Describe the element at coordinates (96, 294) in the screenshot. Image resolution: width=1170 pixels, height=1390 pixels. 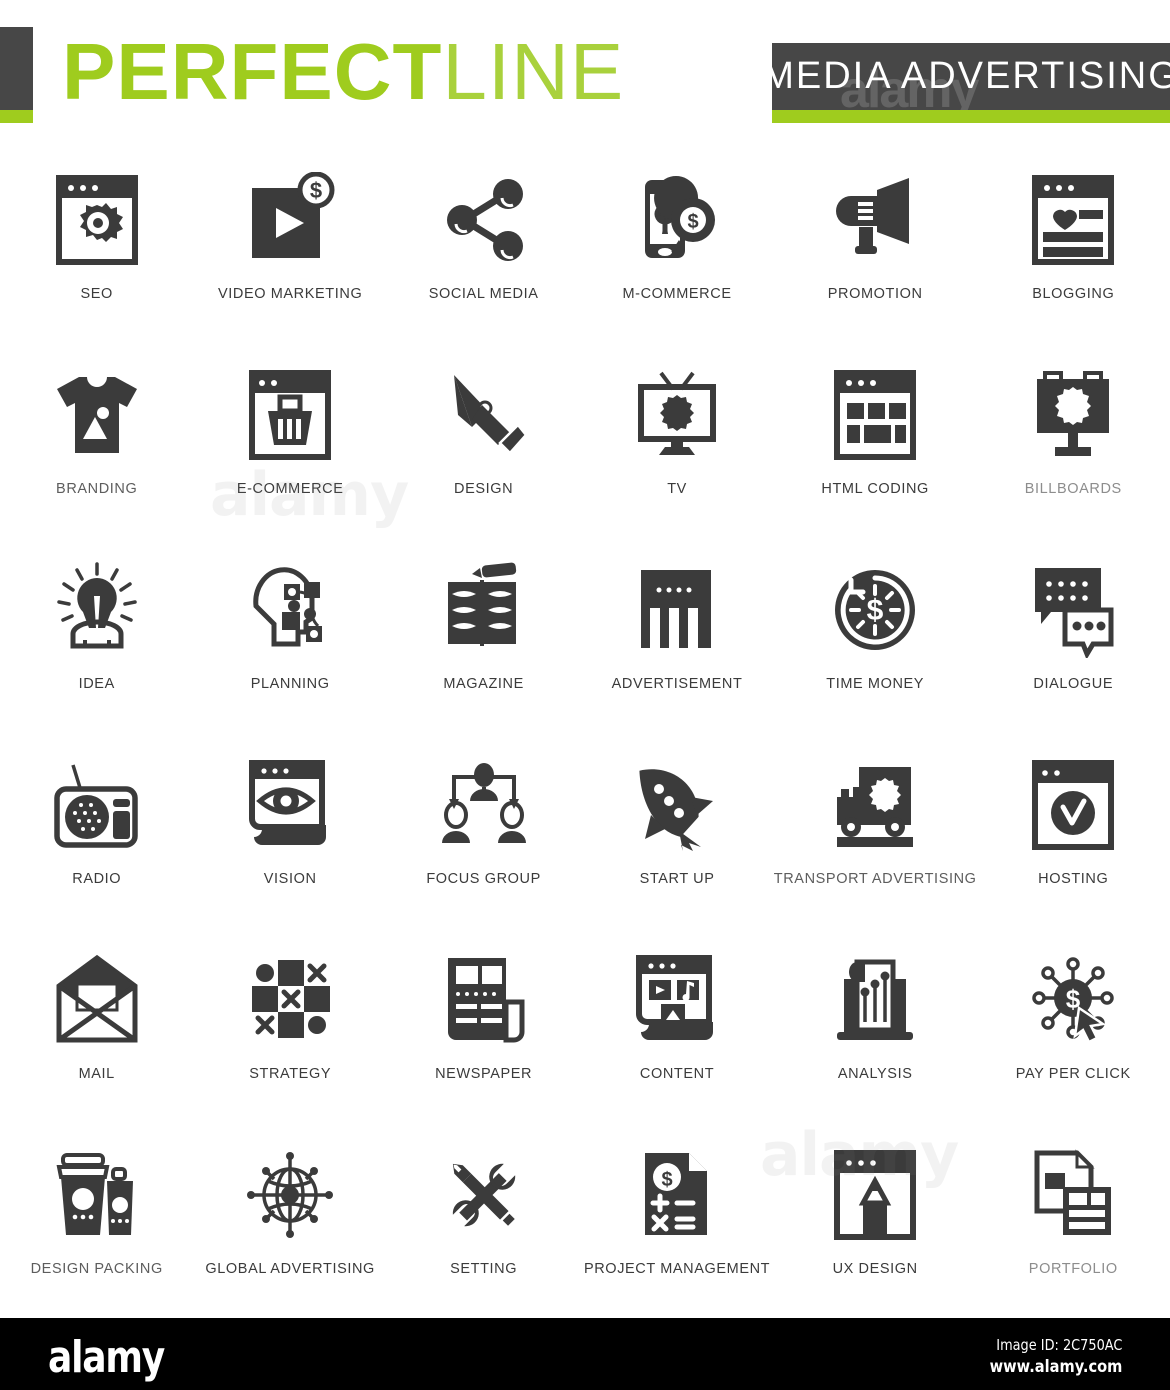
I see `icon-label: SEO` at that location.